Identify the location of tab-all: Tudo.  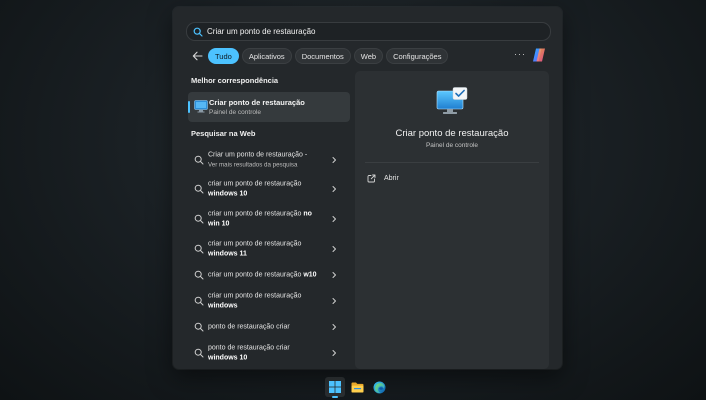
(223, 56).